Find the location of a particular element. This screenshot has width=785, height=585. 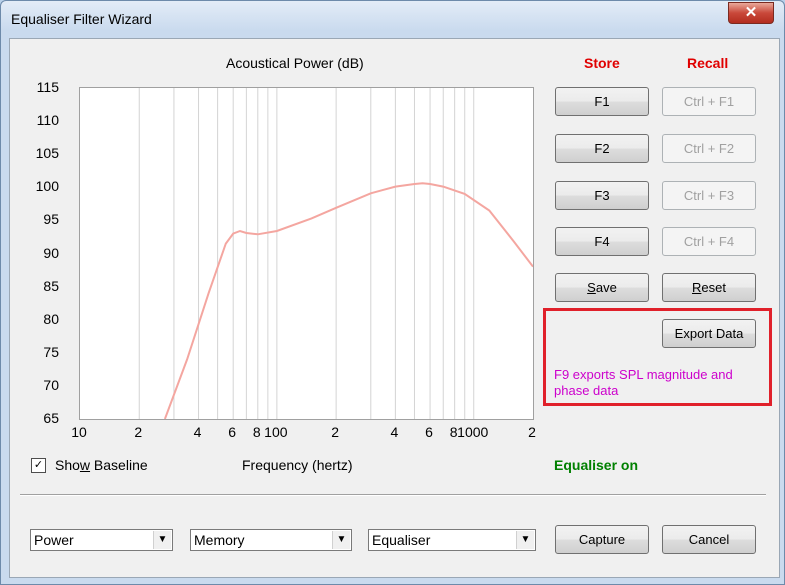

store-f4-button: F4 is located at coordinates (602, 241).